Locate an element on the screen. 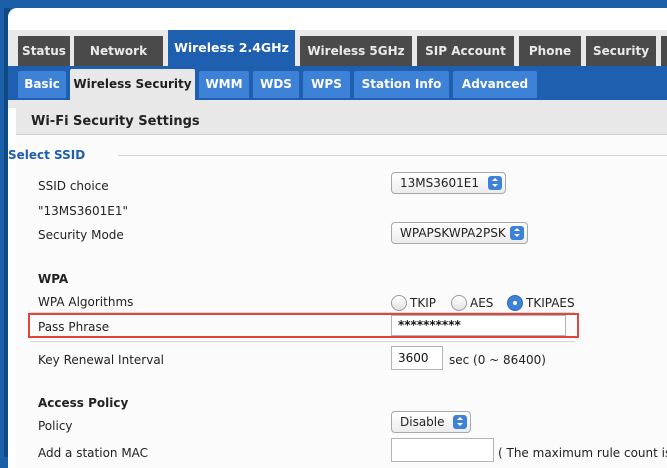  policy-value: Disable is located at coordinates (422, 422).